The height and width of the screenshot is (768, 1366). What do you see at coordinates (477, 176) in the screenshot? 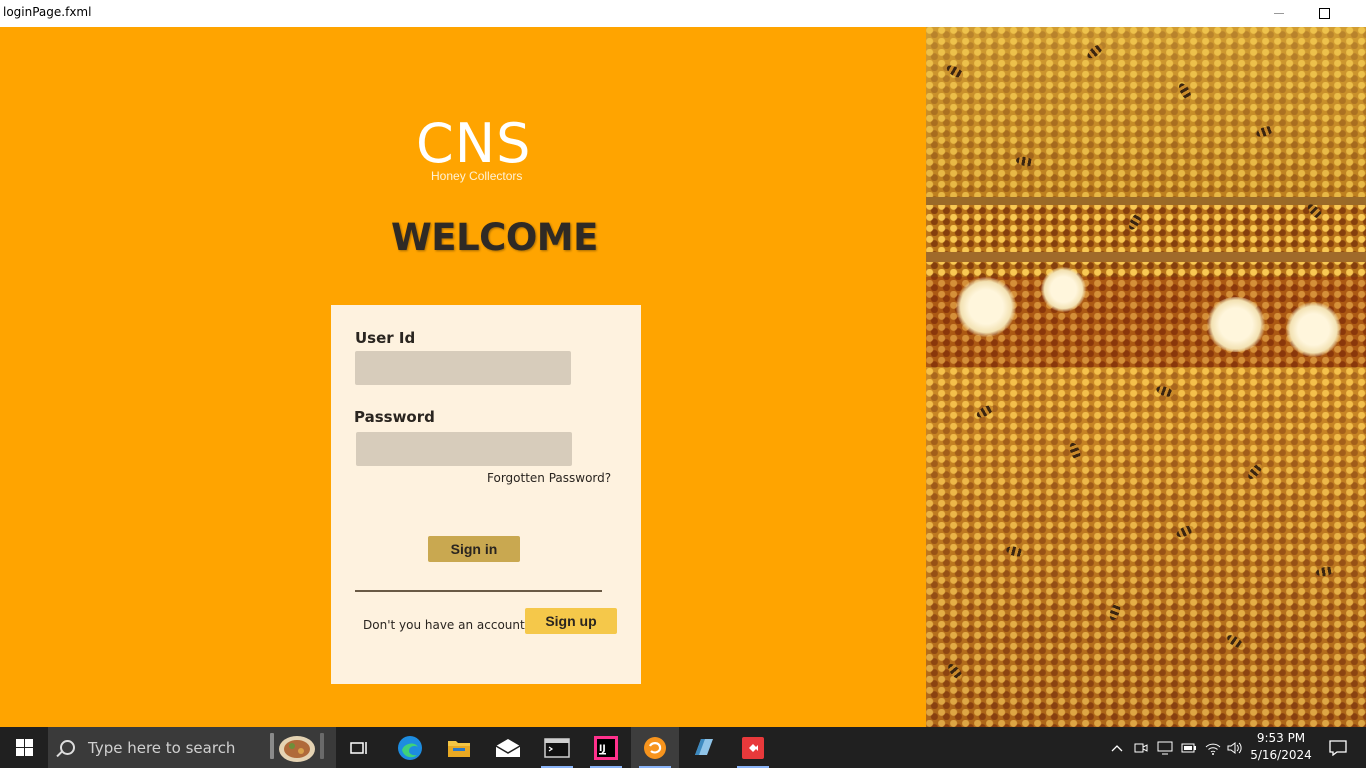
I see `logo-tagline: Honey Collectors` at bounding box center [477, 176].